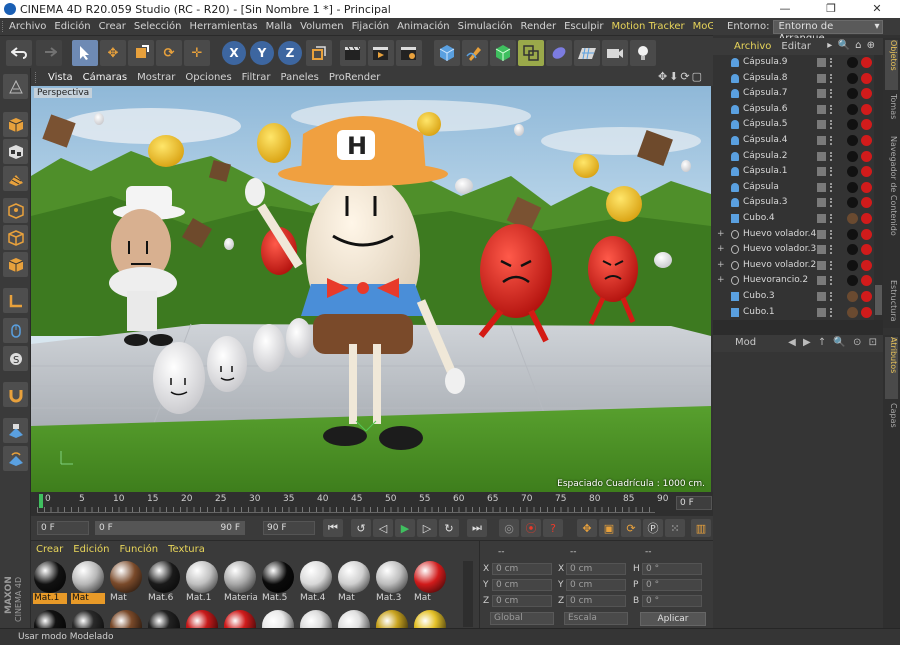 This screenshot has width=900, height=645. I want to click on floor-button, so click(587, 53).